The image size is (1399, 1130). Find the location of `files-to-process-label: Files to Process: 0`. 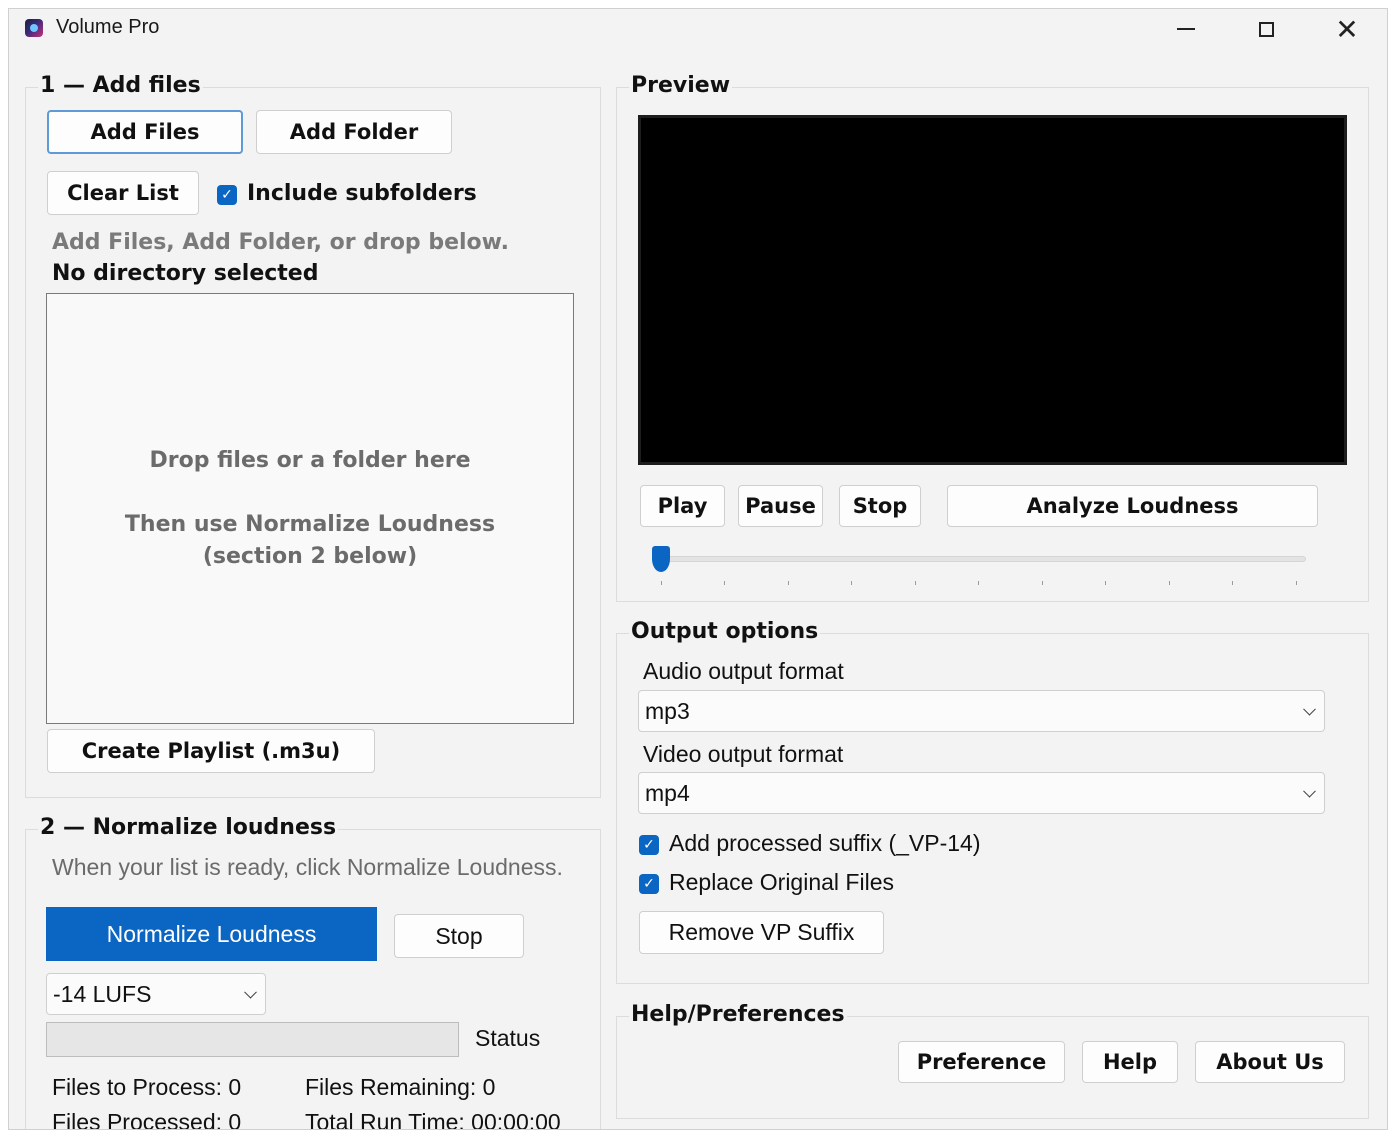

files-to-process-label: Files to Process: 0 is located at coordinates (147, 1087).